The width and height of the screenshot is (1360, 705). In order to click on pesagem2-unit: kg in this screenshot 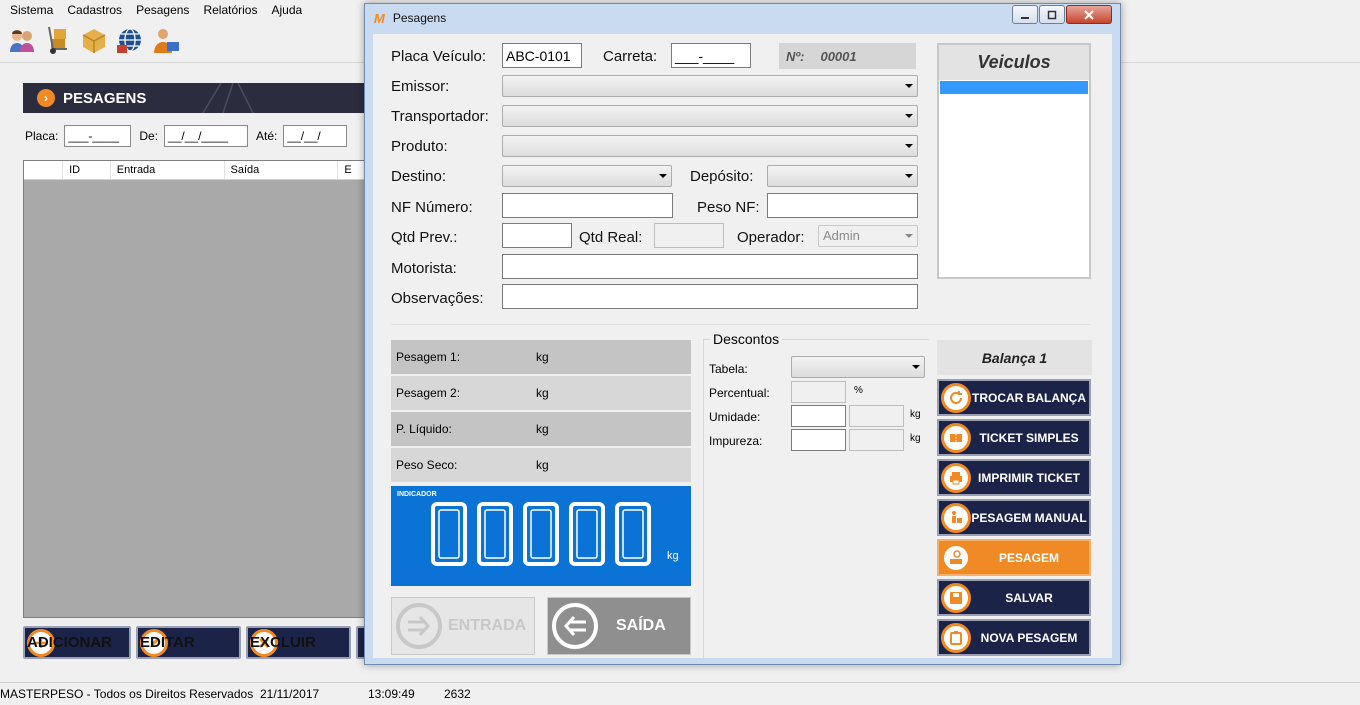, I will do `click(542, 393)`.